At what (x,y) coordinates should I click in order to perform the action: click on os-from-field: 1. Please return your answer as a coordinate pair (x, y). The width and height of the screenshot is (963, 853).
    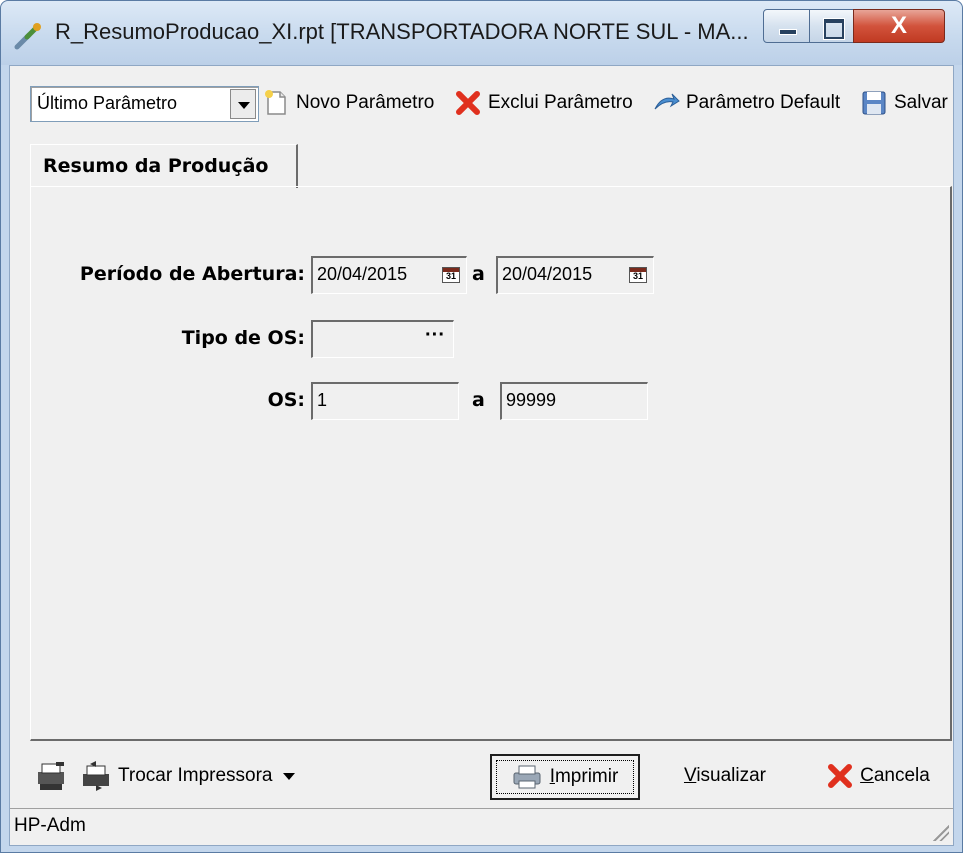
    Looking at the image, I should click on (385, 401).